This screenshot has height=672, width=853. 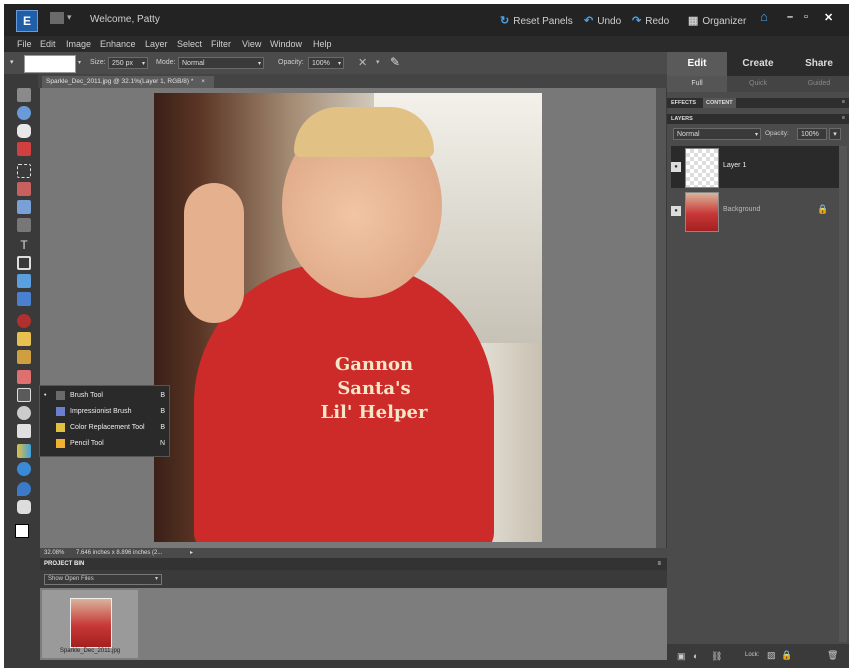 I want to click on tab-content: CONTENT, so click(x=719, y=103).